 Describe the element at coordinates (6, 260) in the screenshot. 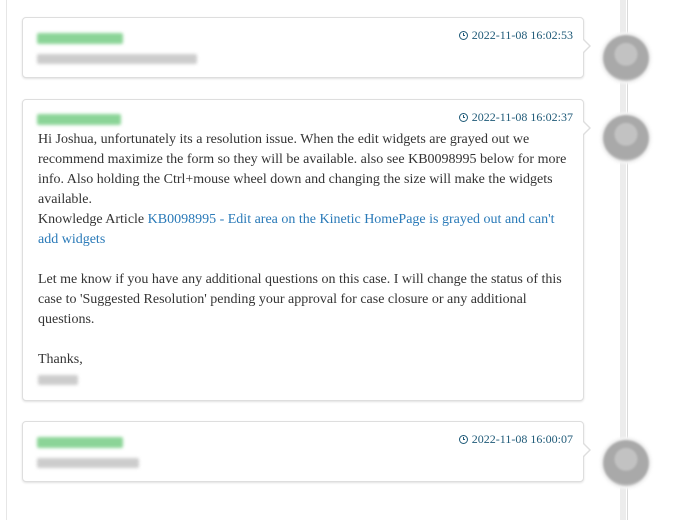

I see `left-border` at that location.